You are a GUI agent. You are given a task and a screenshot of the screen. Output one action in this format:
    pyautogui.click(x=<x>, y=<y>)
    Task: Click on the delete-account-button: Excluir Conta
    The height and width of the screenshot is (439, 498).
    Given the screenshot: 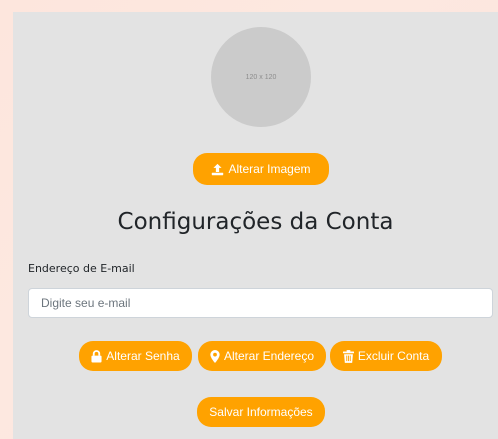 What is the action you would take?
    pyautogui.click(x=386, y=356)
    